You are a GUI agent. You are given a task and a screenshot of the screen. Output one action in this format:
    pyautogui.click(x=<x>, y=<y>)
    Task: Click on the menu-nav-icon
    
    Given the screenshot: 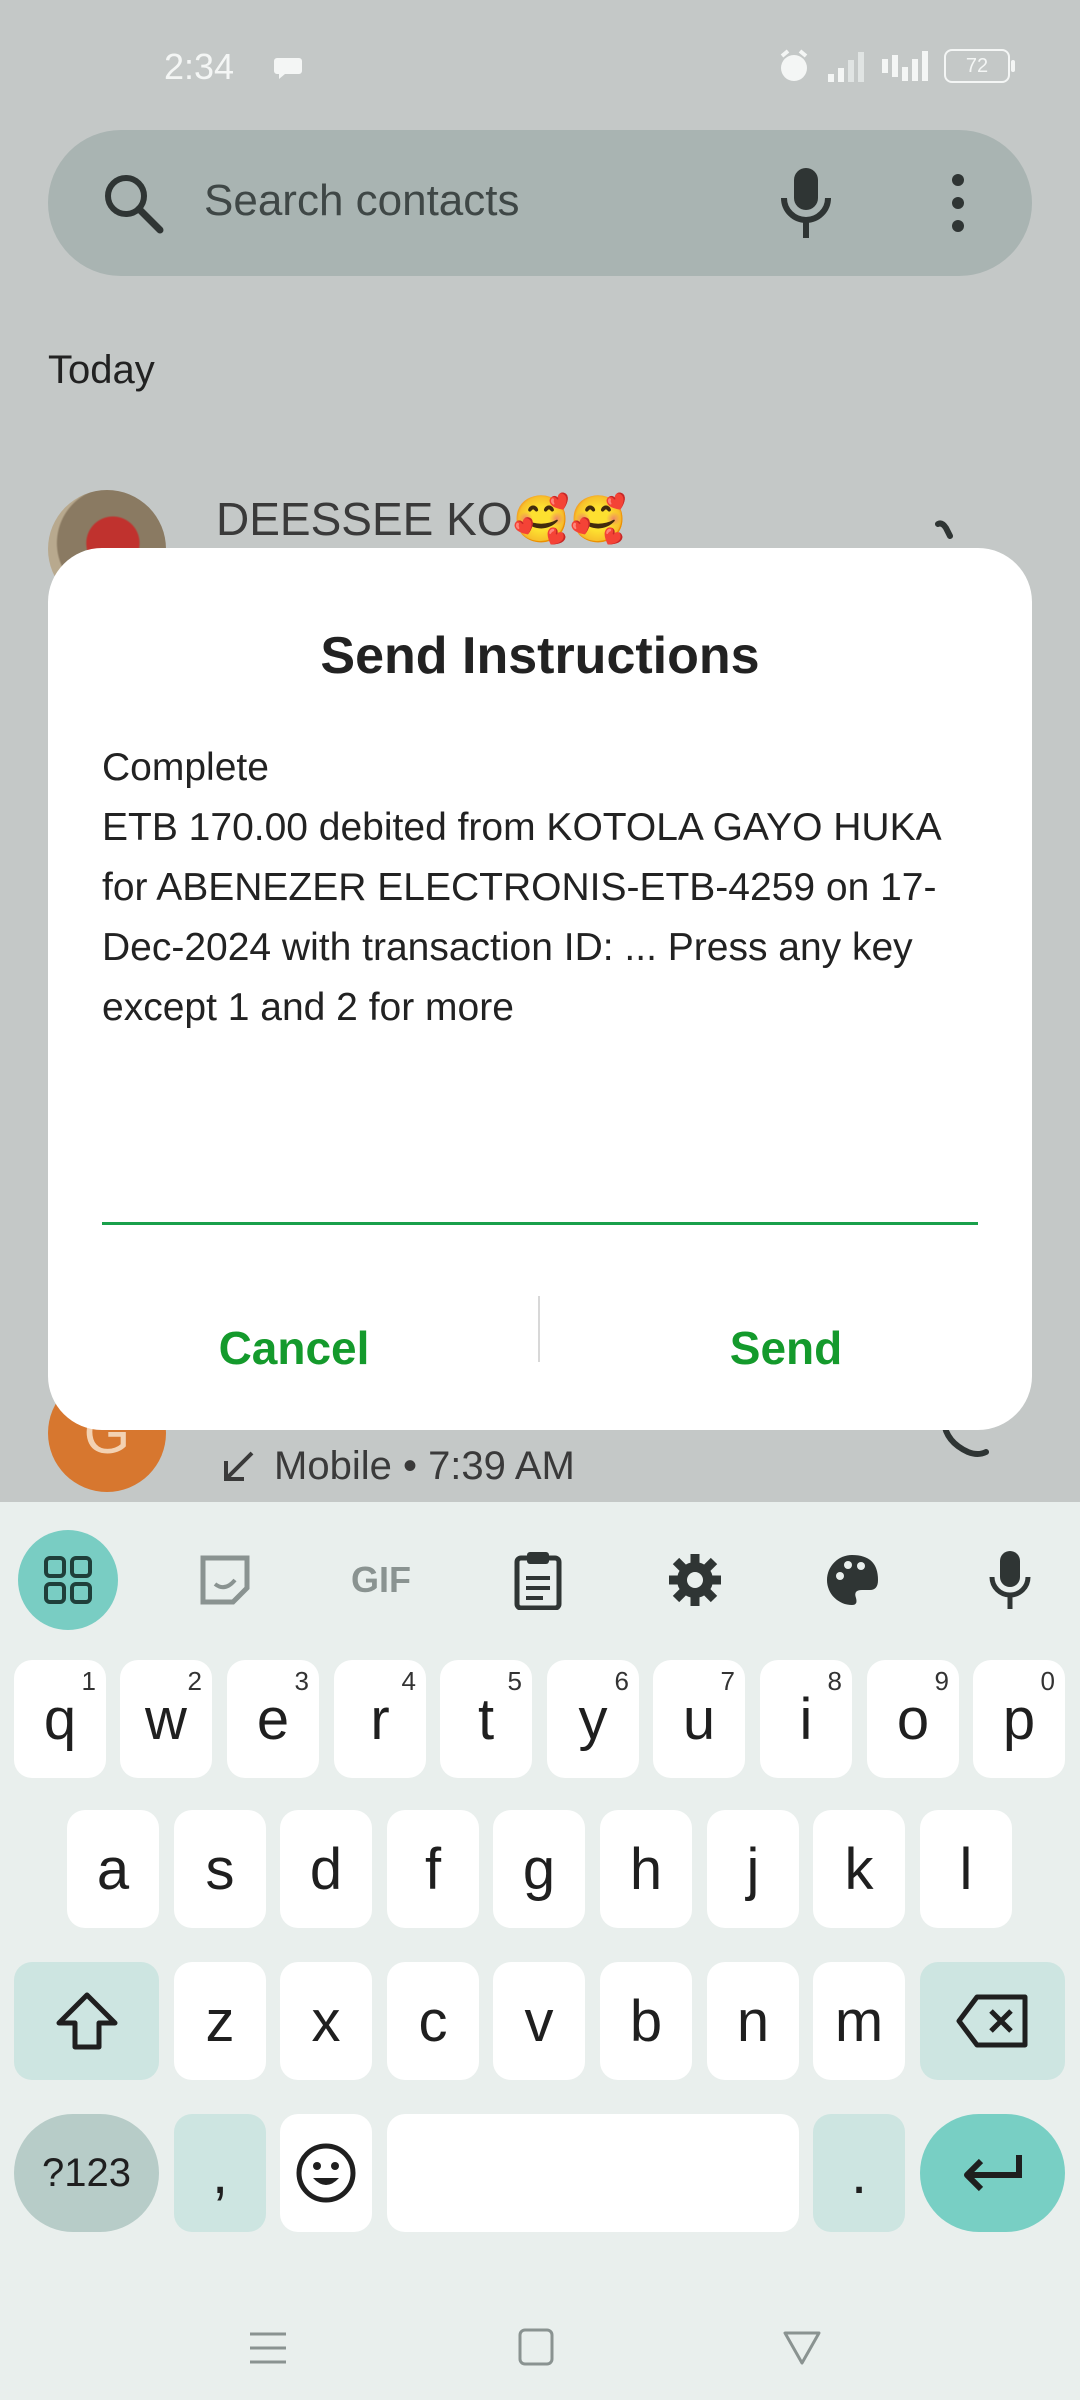 What is the action you would take?
    pyautogui.click(x=268, y=2348)
    